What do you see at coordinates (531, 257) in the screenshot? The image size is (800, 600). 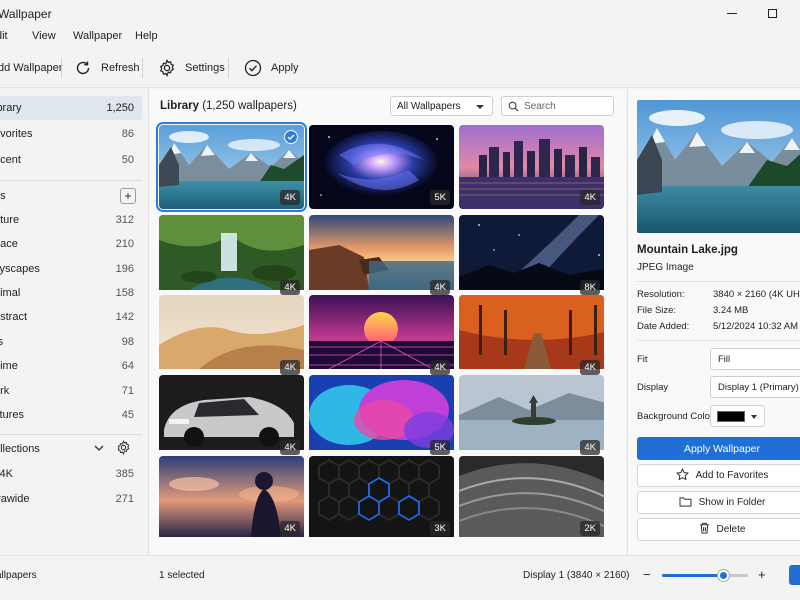 I see `thumbnail-milky-way: 8K` at bounding box center [531, 257].